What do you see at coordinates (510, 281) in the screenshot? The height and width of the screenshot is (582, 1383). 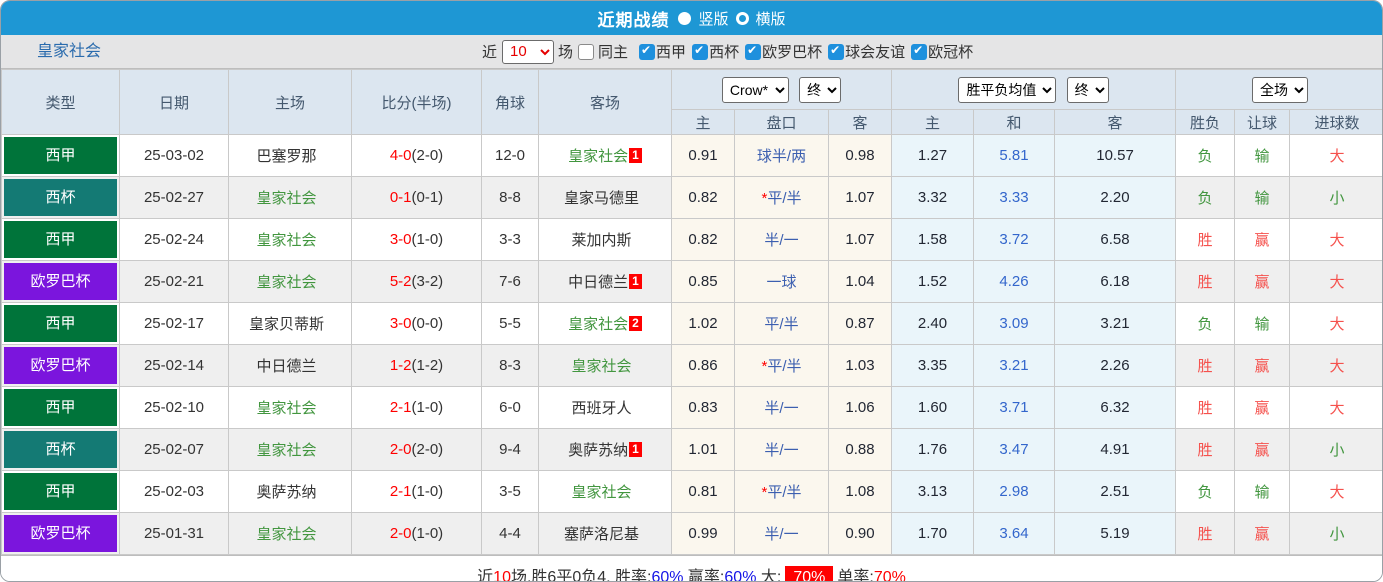 I see `corner-score: 7-6` at bounding box center [510, 281].